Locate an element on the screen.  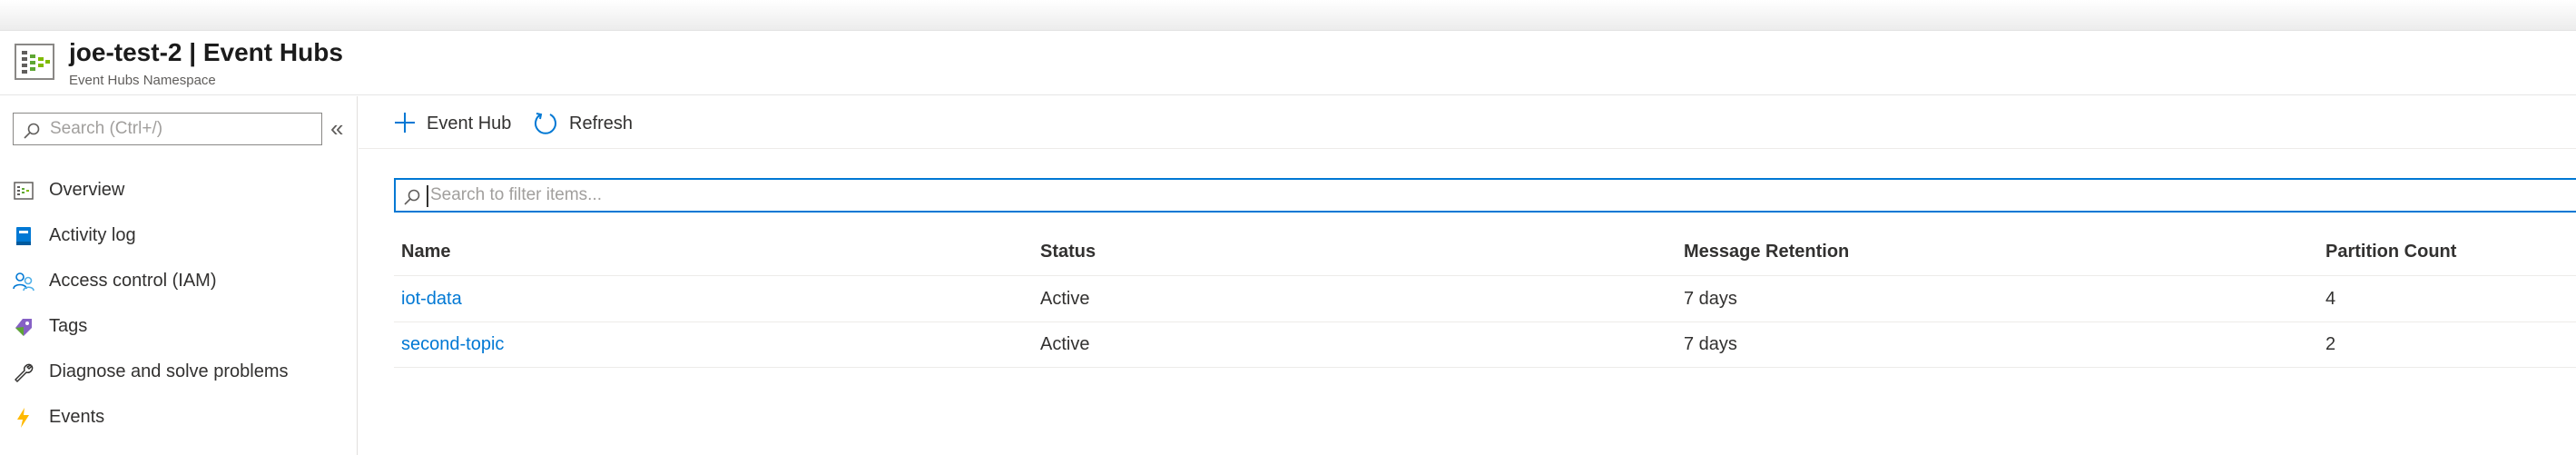
event-hub-name-link: iot-data is located at coordinates (431, 300).